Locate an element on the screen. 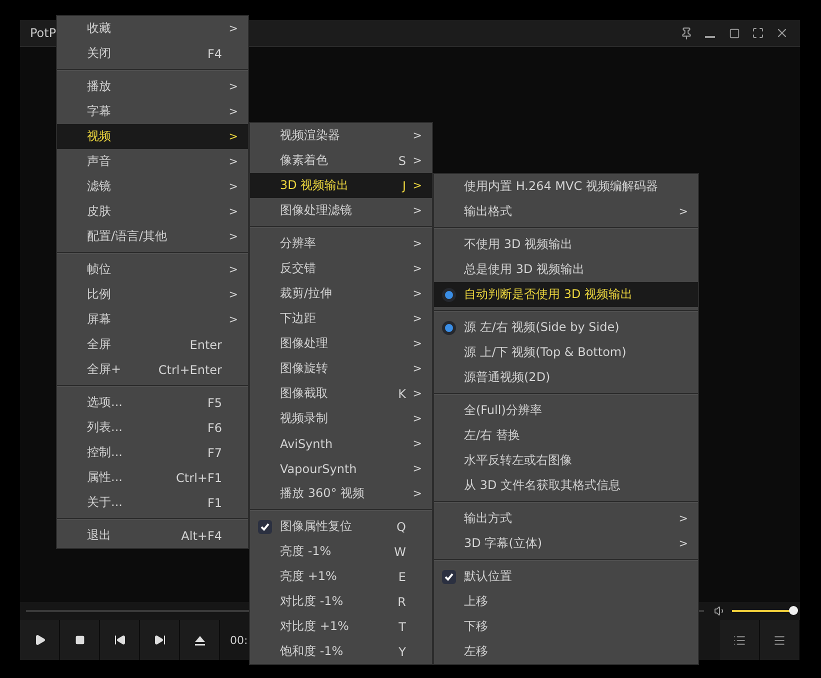 The height and width of the screenshot is (678, 821). menu-label: 全屏+ is located at coordinates (104, 369).